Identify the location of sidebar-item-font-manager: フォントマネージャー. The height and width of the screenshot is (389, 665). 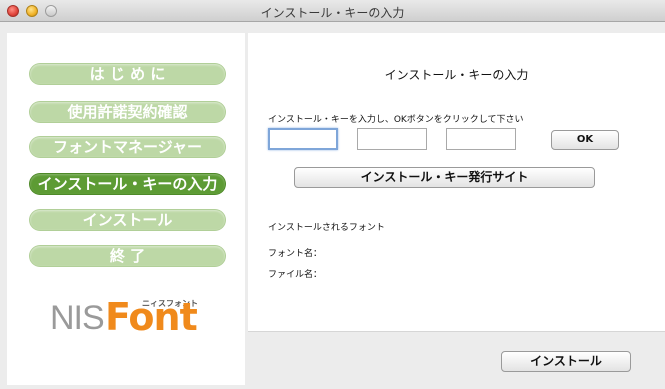
(127, 147).